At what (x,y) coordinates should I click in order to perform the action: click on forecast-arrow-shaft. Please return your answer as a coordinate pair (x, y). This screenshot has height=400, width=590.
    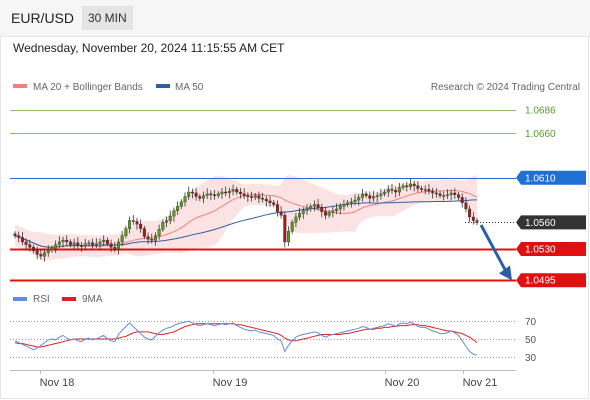
    Looking at the image, I should click on (493, 248).